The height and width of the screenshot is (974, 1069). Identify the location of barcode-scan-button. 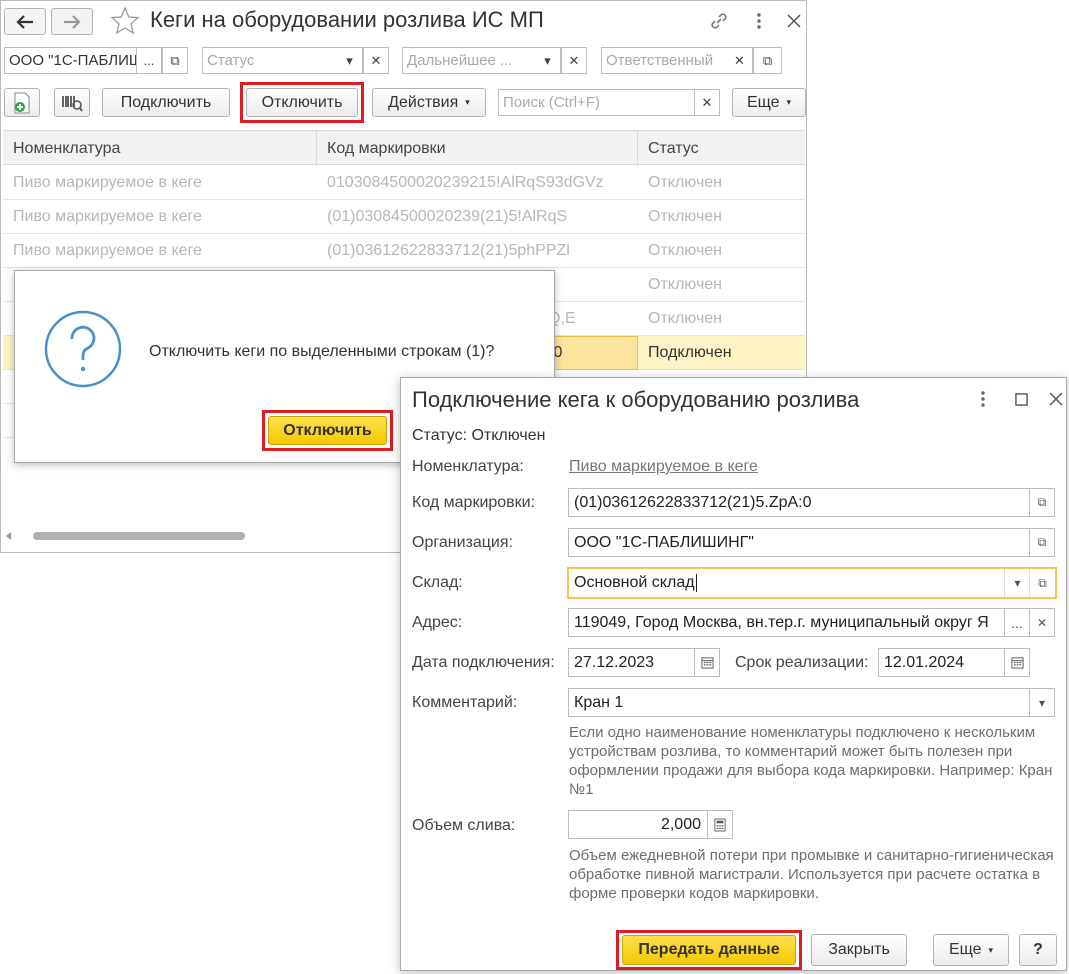
(72, 102).